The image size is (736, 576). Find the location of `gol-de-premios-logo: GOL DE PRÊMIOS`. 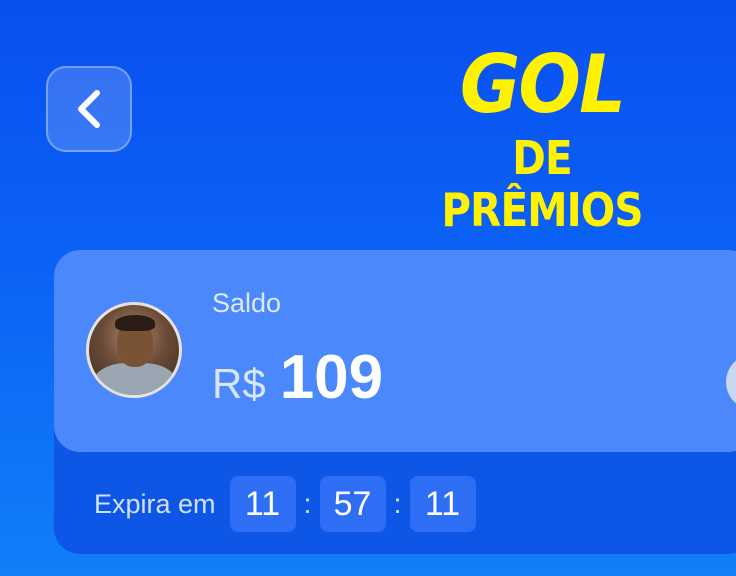

gol-de-premios-logo: GOL DE PRÊMIOS is located at coordinates (542, 137).